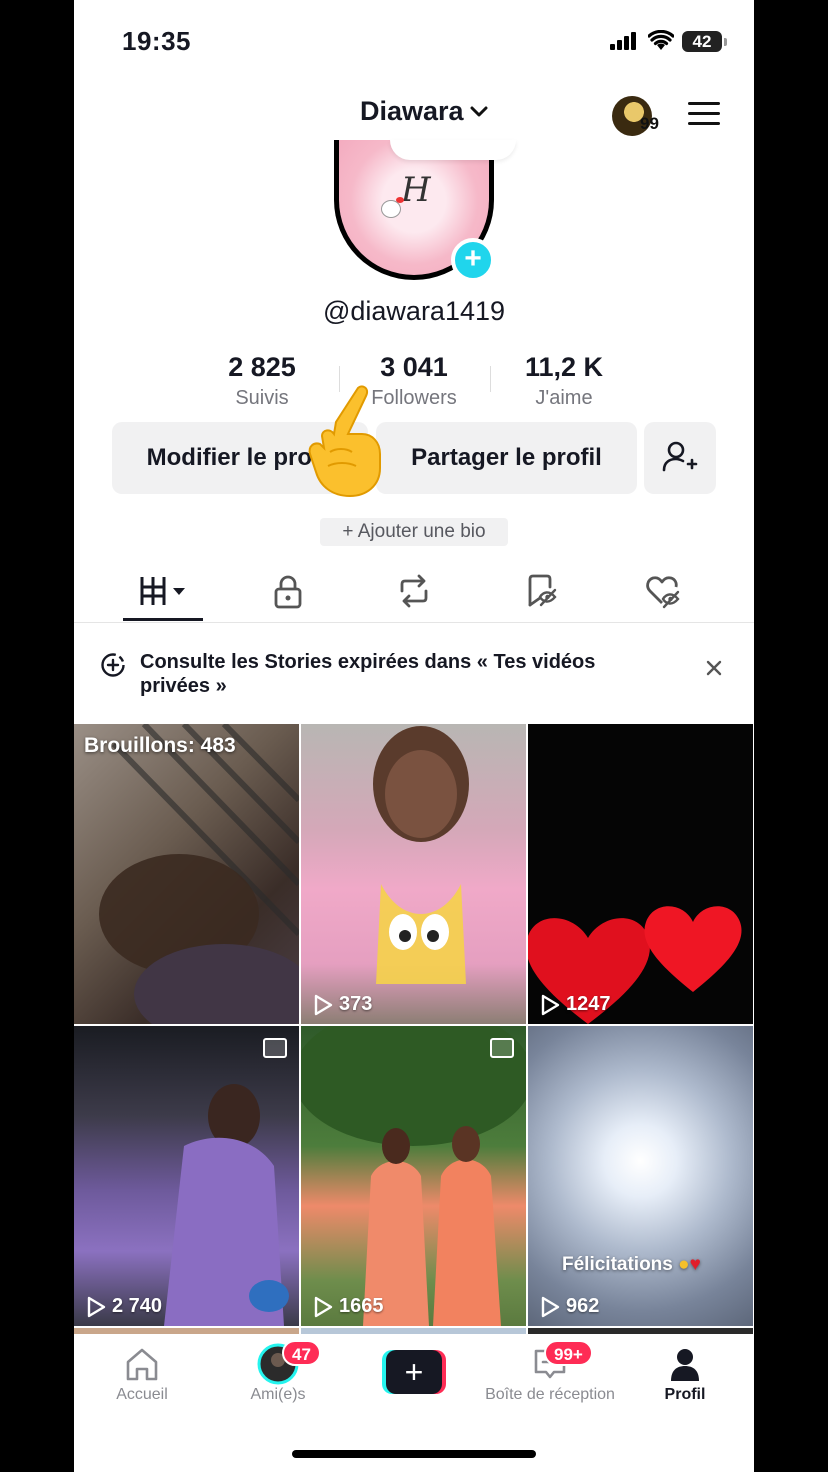  I want to click on repost-icon, so click(414, 591).